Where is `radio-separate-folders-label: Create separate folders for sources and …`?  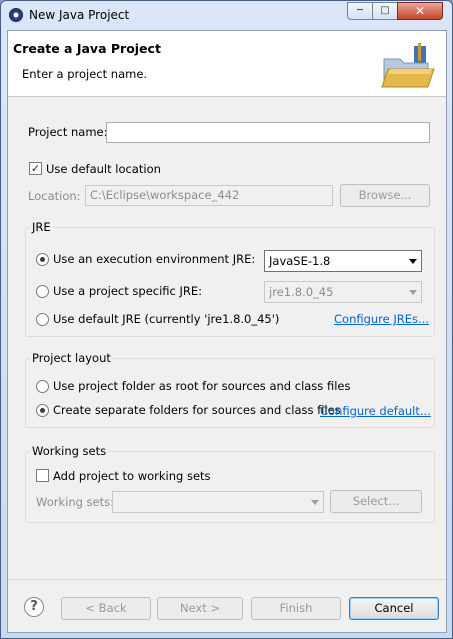
radio-separate-folders-label: Create separate folders for sources and … is located at coordinates (197, 410).